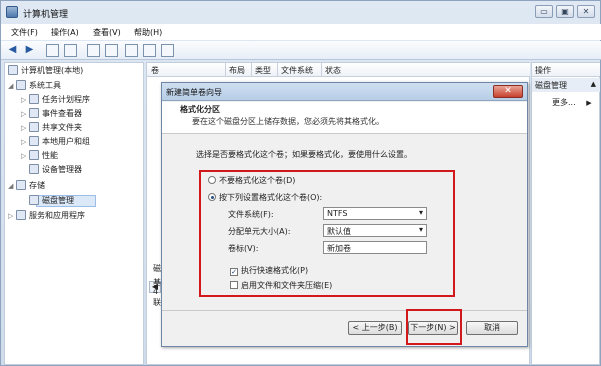  Describe the element at coordinates (301, 32) in the screenshot. I see `menu-bar: 文件(F) 操作(A) 查看(V) 帮助(H)` at that location.